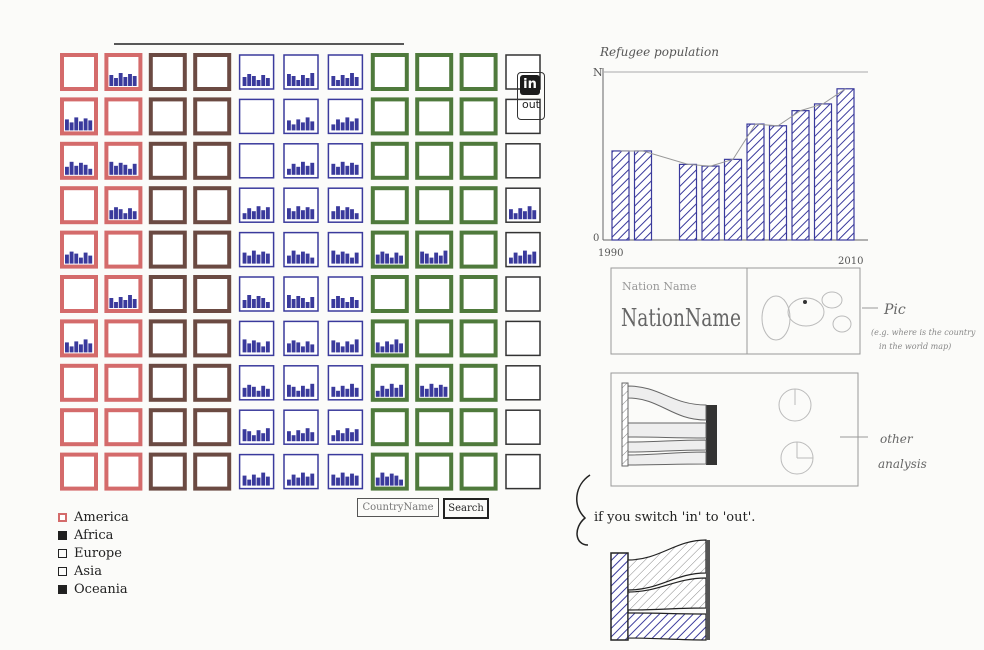 The width and height of the screenshot is (984, 650). What do you see at coordinates (466, 508) in the screenshot?
I see `search-button: Search` at bounding box center [466, 508].